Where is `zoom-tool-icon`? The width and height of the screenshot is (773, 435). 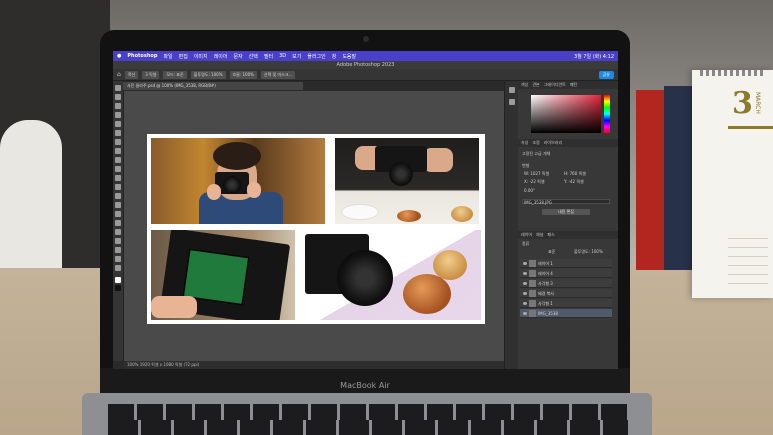 zoom-tool-icon is located at coordinates (118, 268).